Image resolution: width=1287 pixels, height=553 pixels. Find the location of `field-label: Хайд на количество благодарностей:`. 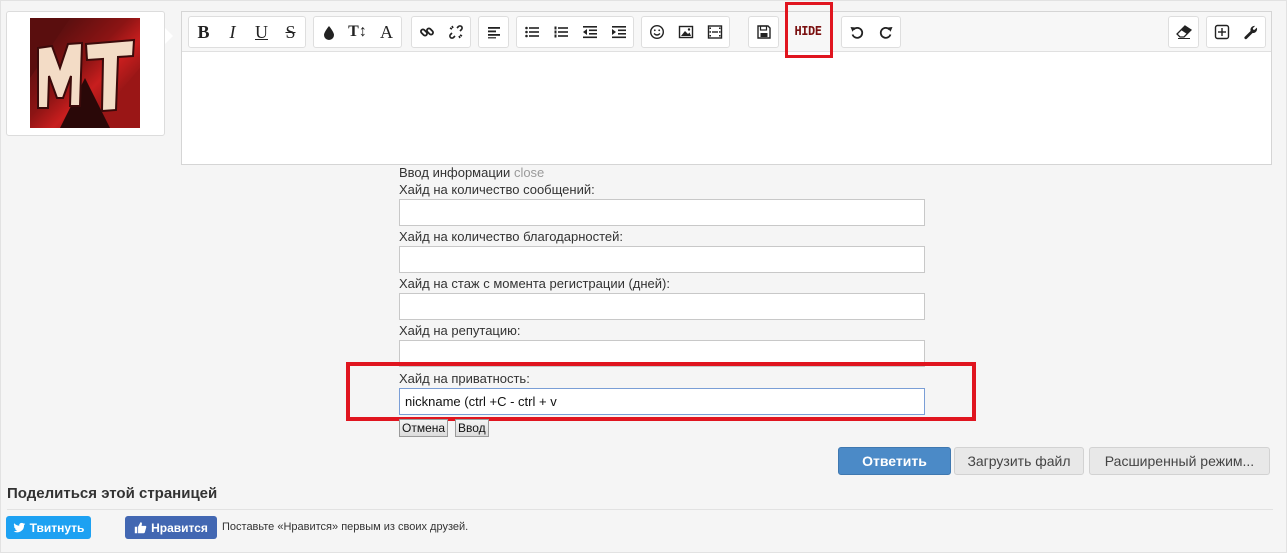

field-label: Хайд на количество благодарностей: is located at coordinates (511, 236).